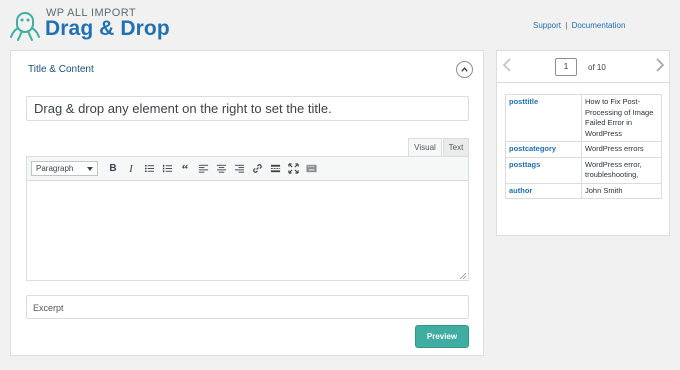  Describe the element at coordinates (131, 169) in the screenshot. I see `italic-button: I` at that location.